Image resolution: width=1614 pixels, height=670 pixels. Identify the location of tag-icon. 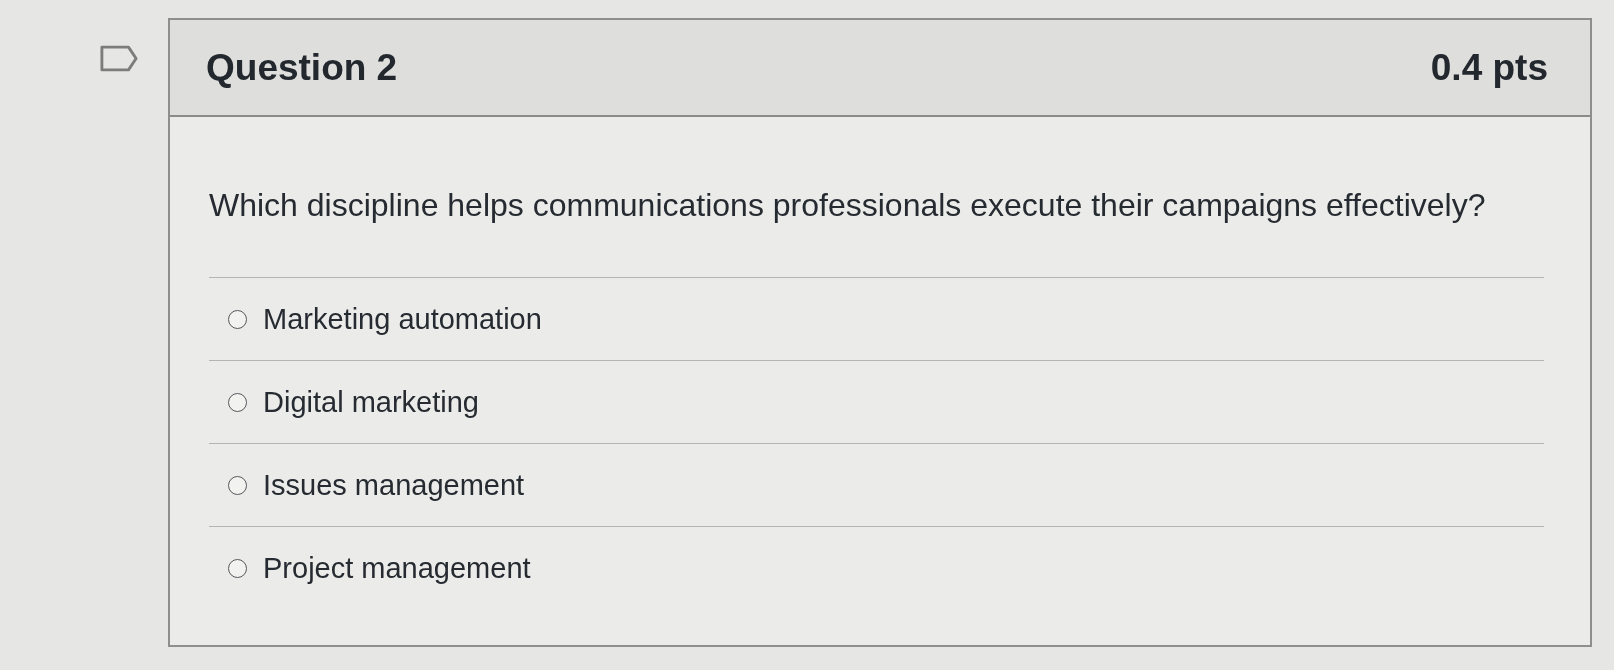
(119, 58).